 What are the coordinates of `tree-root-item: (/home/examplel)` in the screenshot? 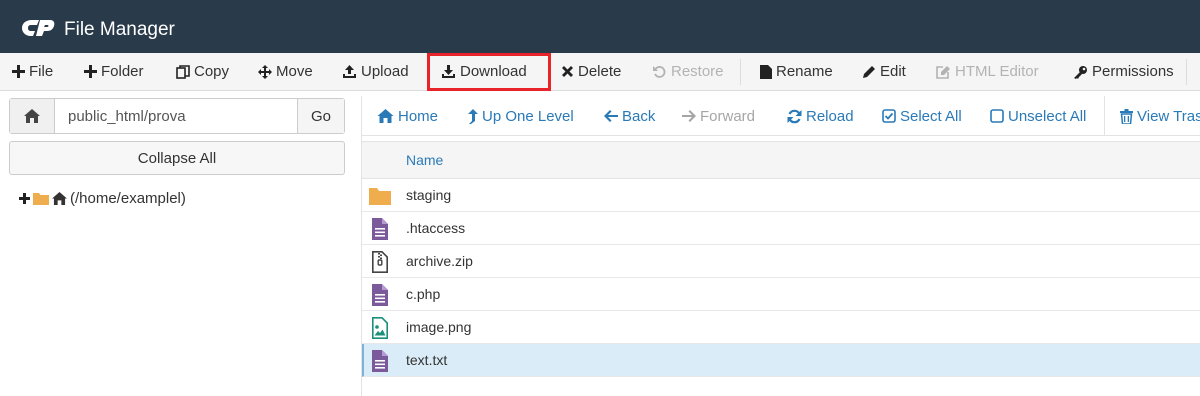 It's located at (102, 198).